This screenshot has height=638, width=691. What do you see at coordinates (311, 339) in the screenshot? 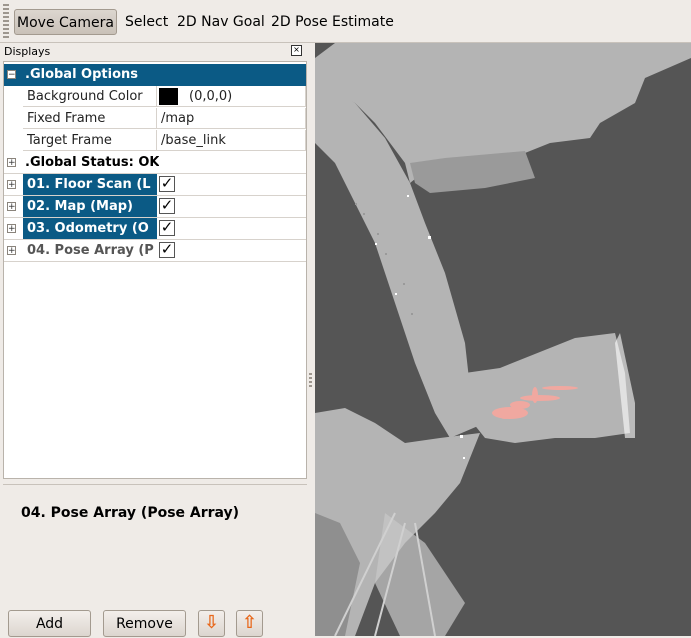
I see `panel-splitter` at bounding box center [311, 339].